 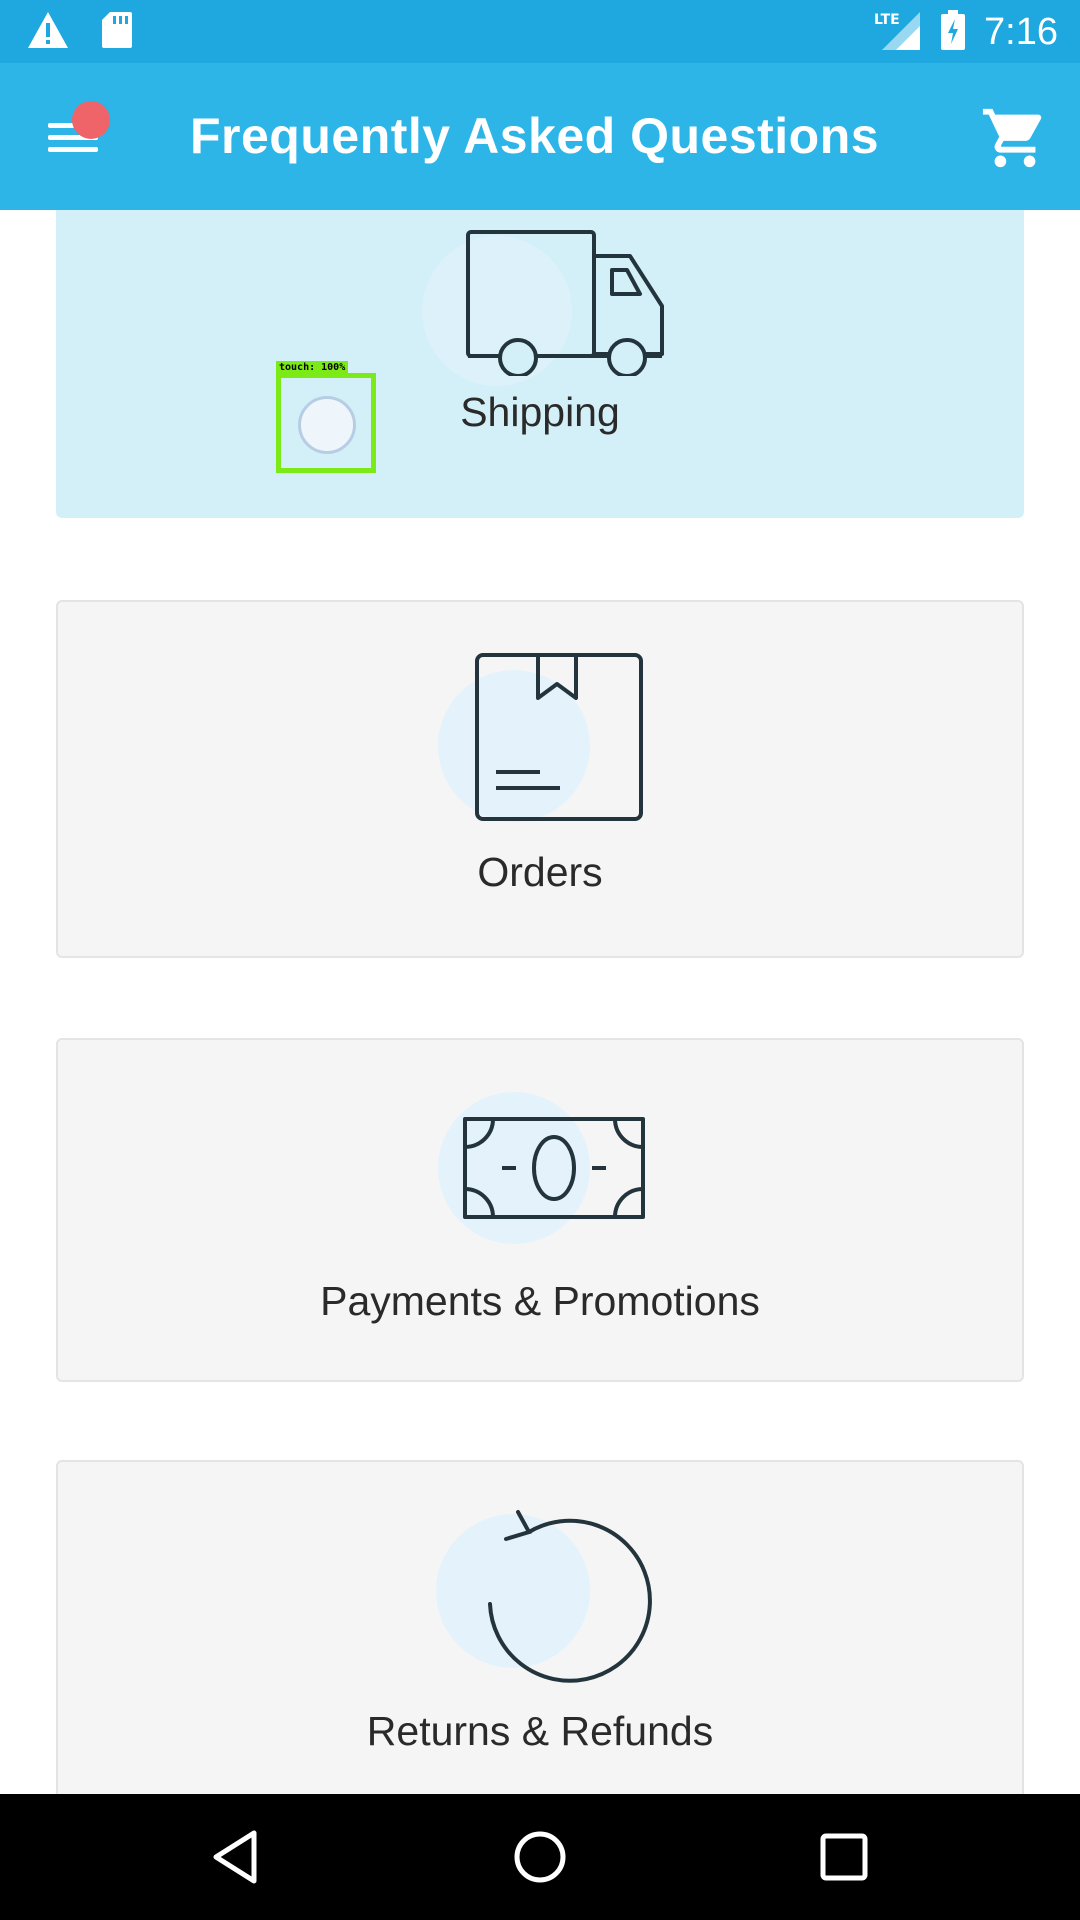 I want to click on battery-charging-icon, so click(x=953, y=32).